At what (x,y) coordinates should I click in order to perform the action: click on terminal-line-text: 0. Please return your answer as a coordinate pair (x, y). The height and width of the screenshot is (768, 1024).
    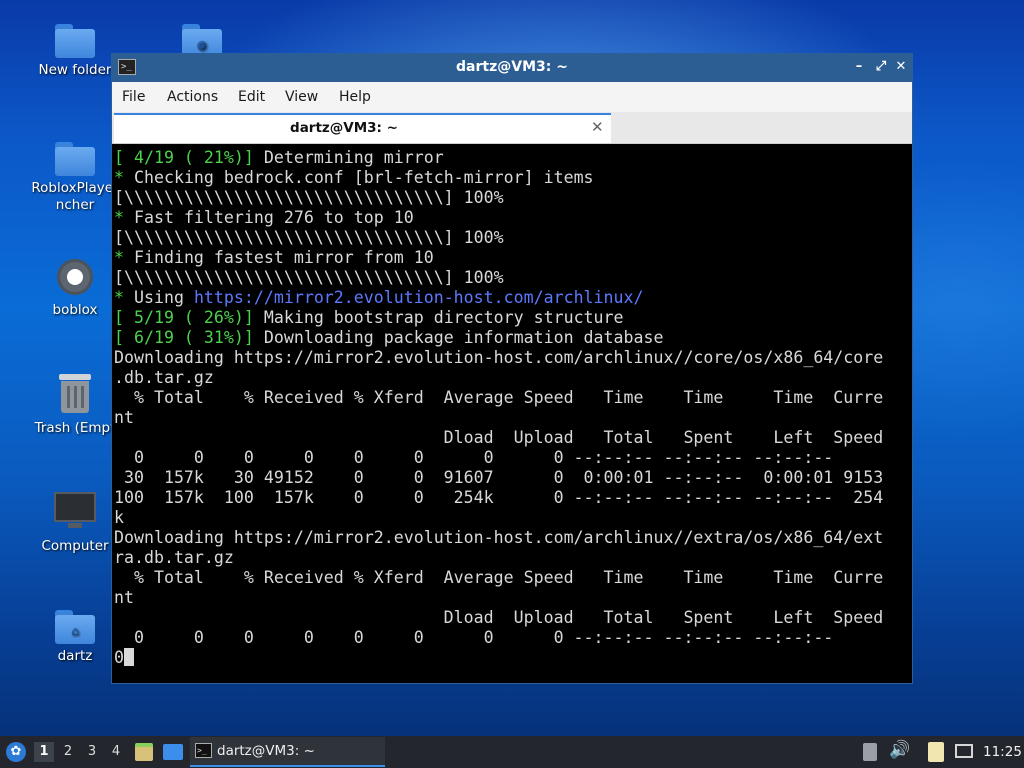
    Looking at the image, I should click on (119, 657).